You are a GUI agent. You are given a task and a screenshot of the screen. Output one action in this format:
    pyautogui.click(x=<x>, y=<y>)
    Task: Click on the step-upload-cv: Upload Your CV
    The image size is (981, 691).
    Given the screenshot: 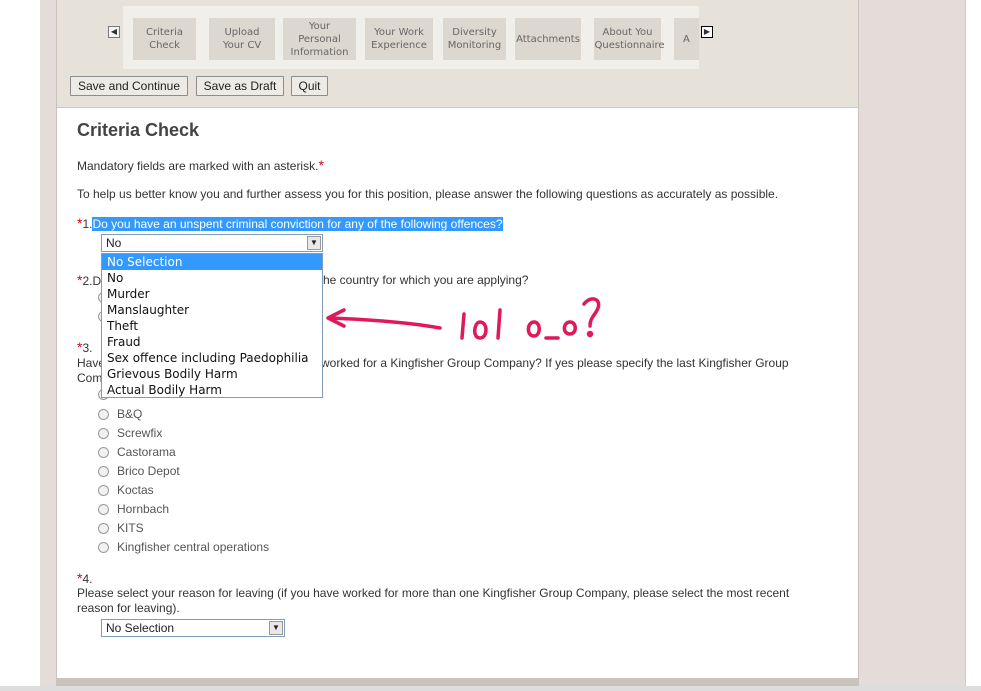 What is the action you would take?
    pyautogui.click(x=242, y=39)
    